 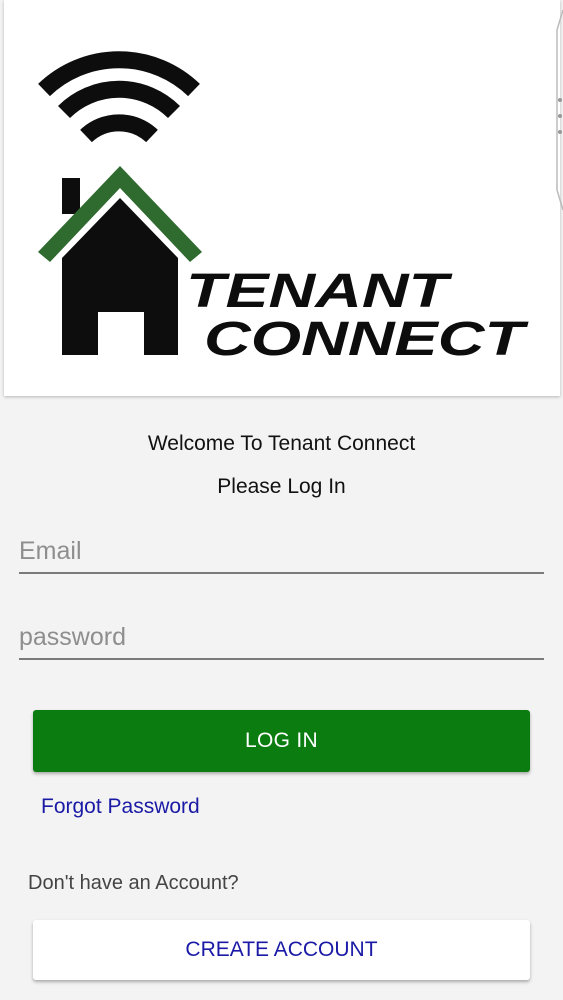 I want to click on wifi-icon, so click(x=119, y=97).